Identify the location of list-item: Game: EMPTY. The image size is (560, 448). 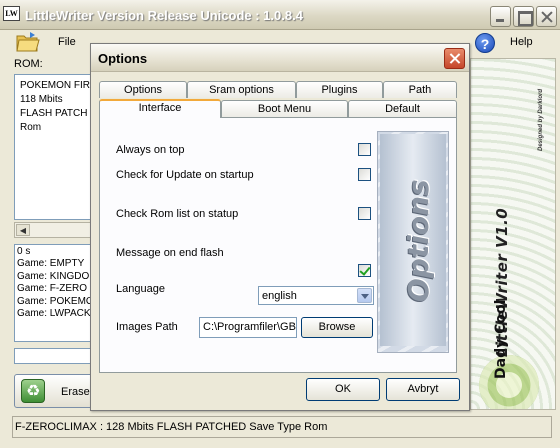
(51, 264).